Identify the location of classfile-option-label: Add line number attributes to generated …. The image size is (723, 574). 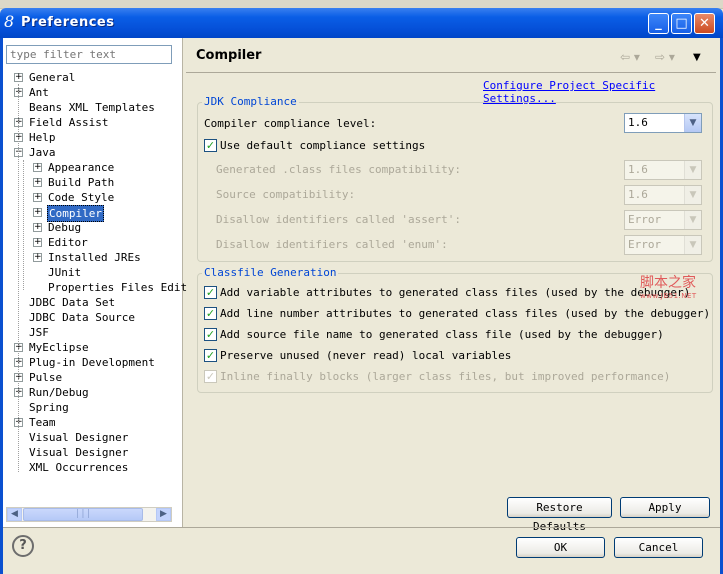
(465, 313).